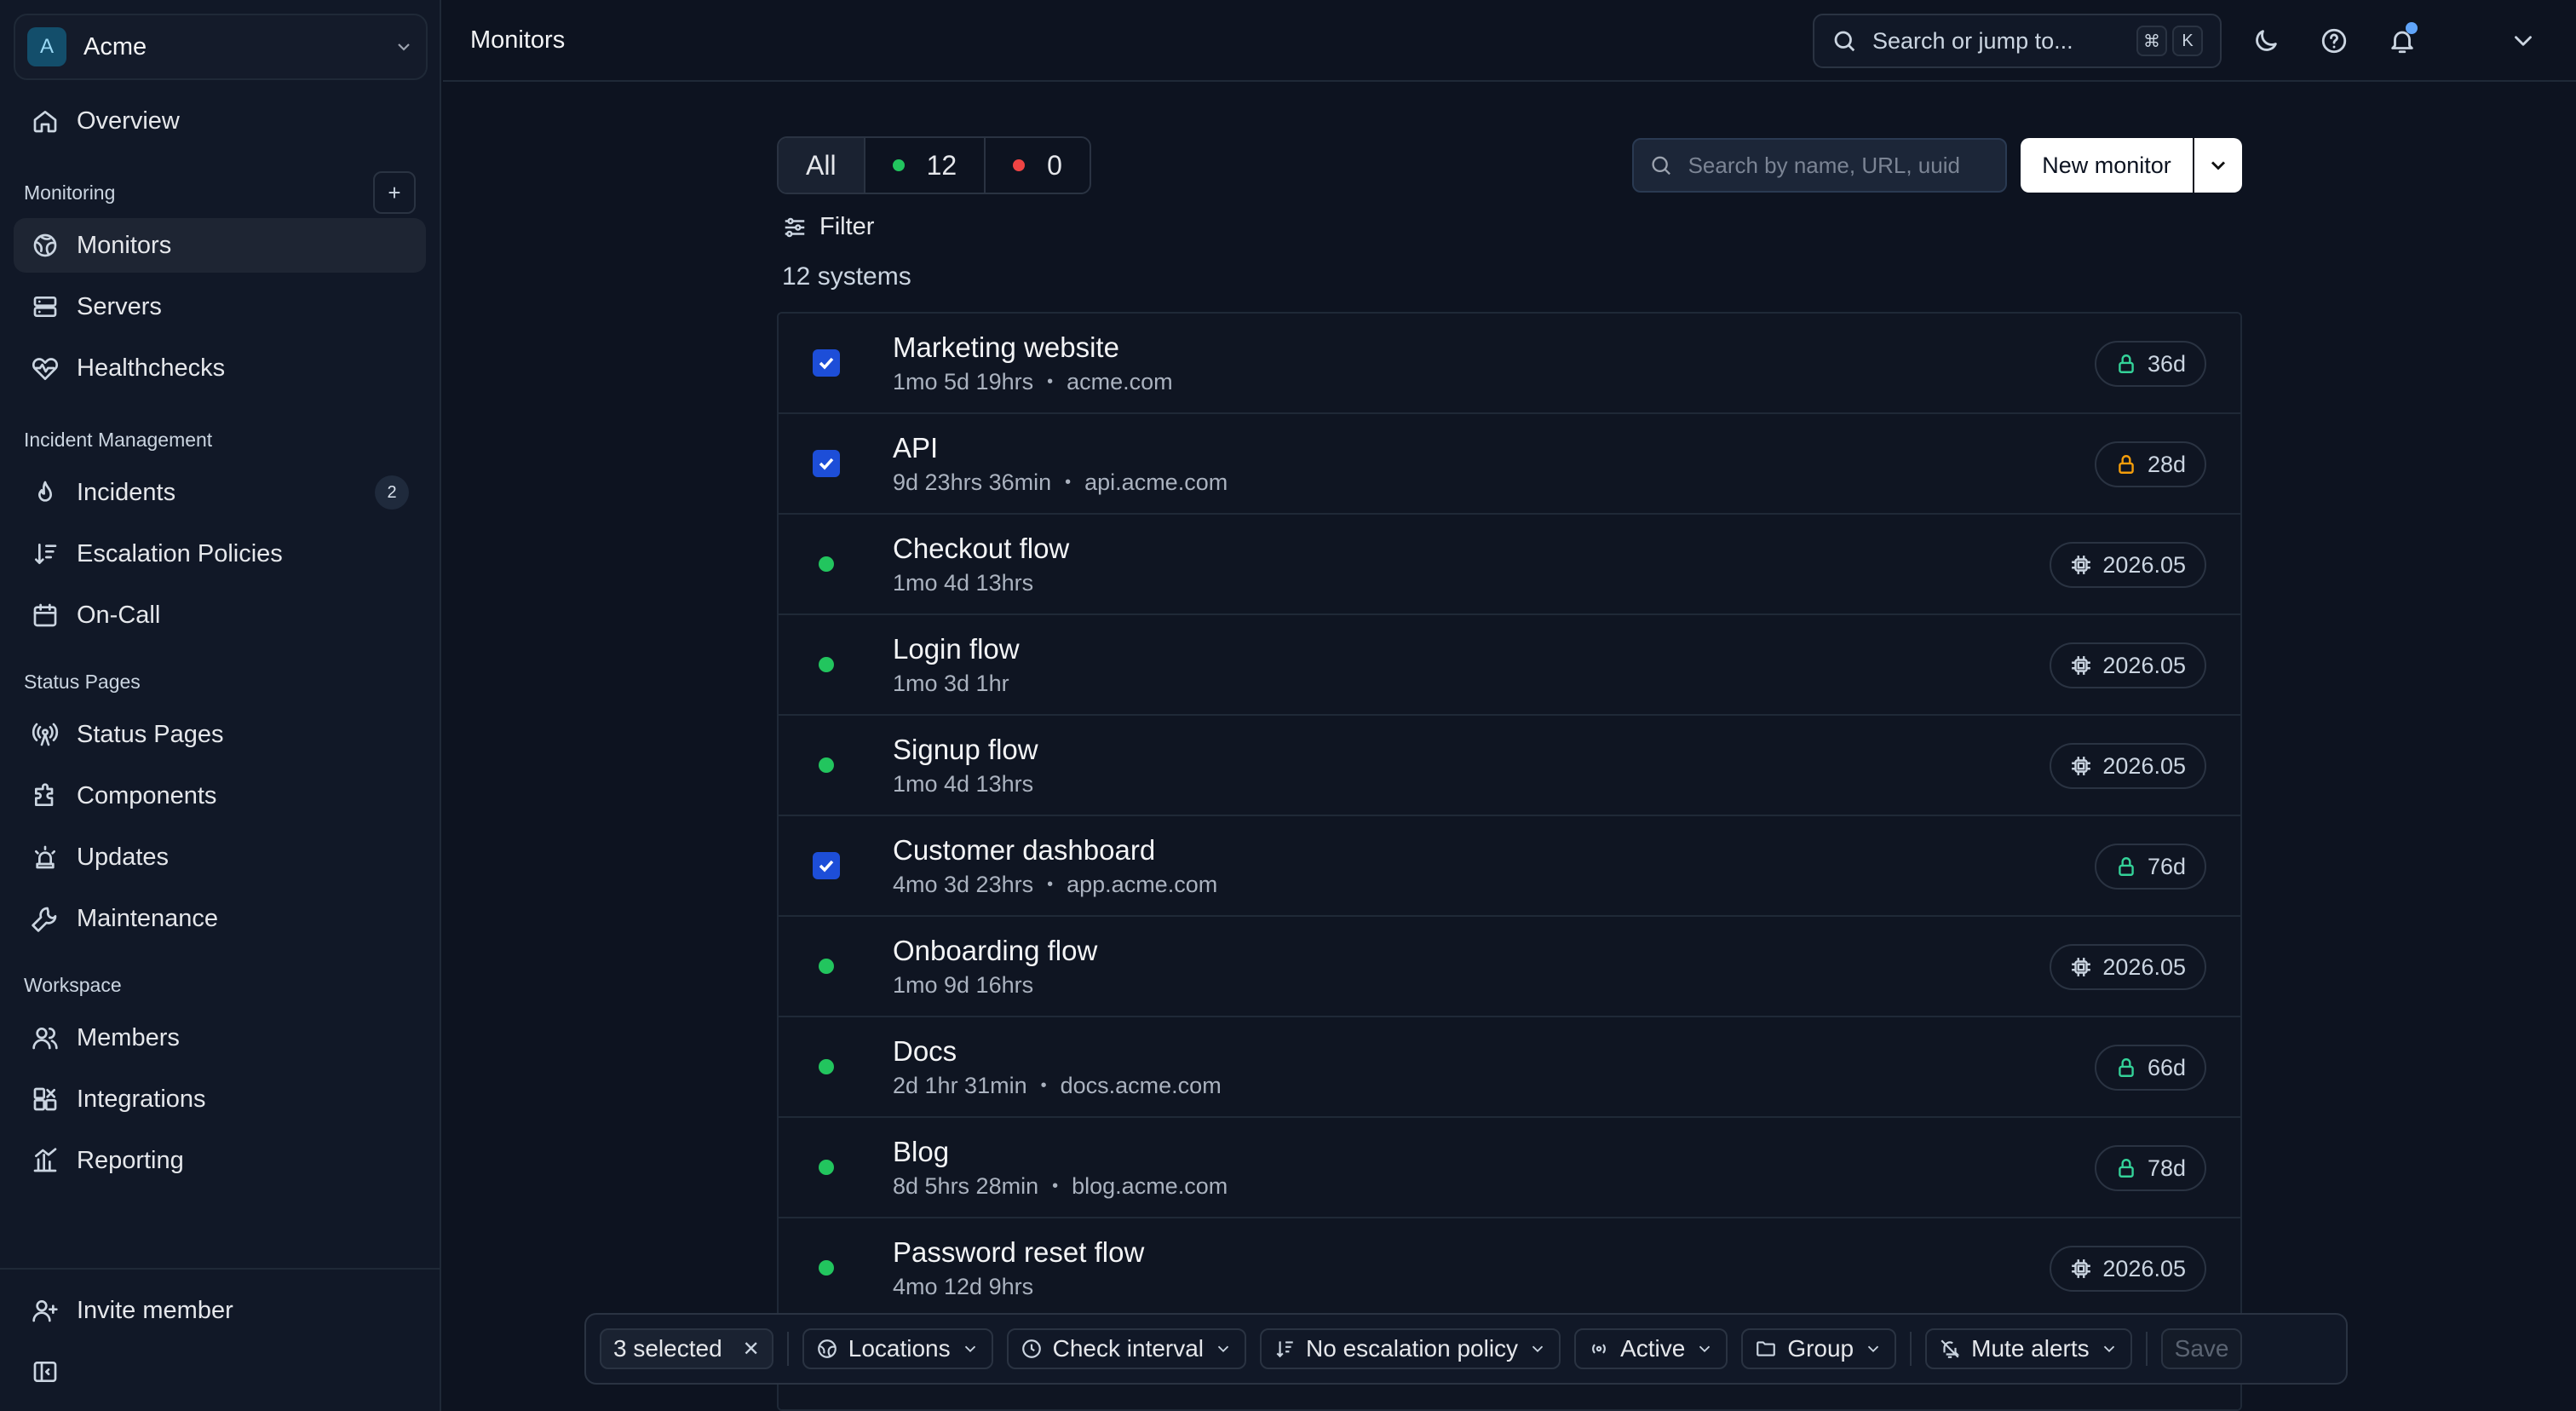 The height and width of the screenshot is (1411, 2576). Describe the element at coordinates (220, 492) in the screenshot. I see `sidebar-item-incidents: Incidents 2` at that location.